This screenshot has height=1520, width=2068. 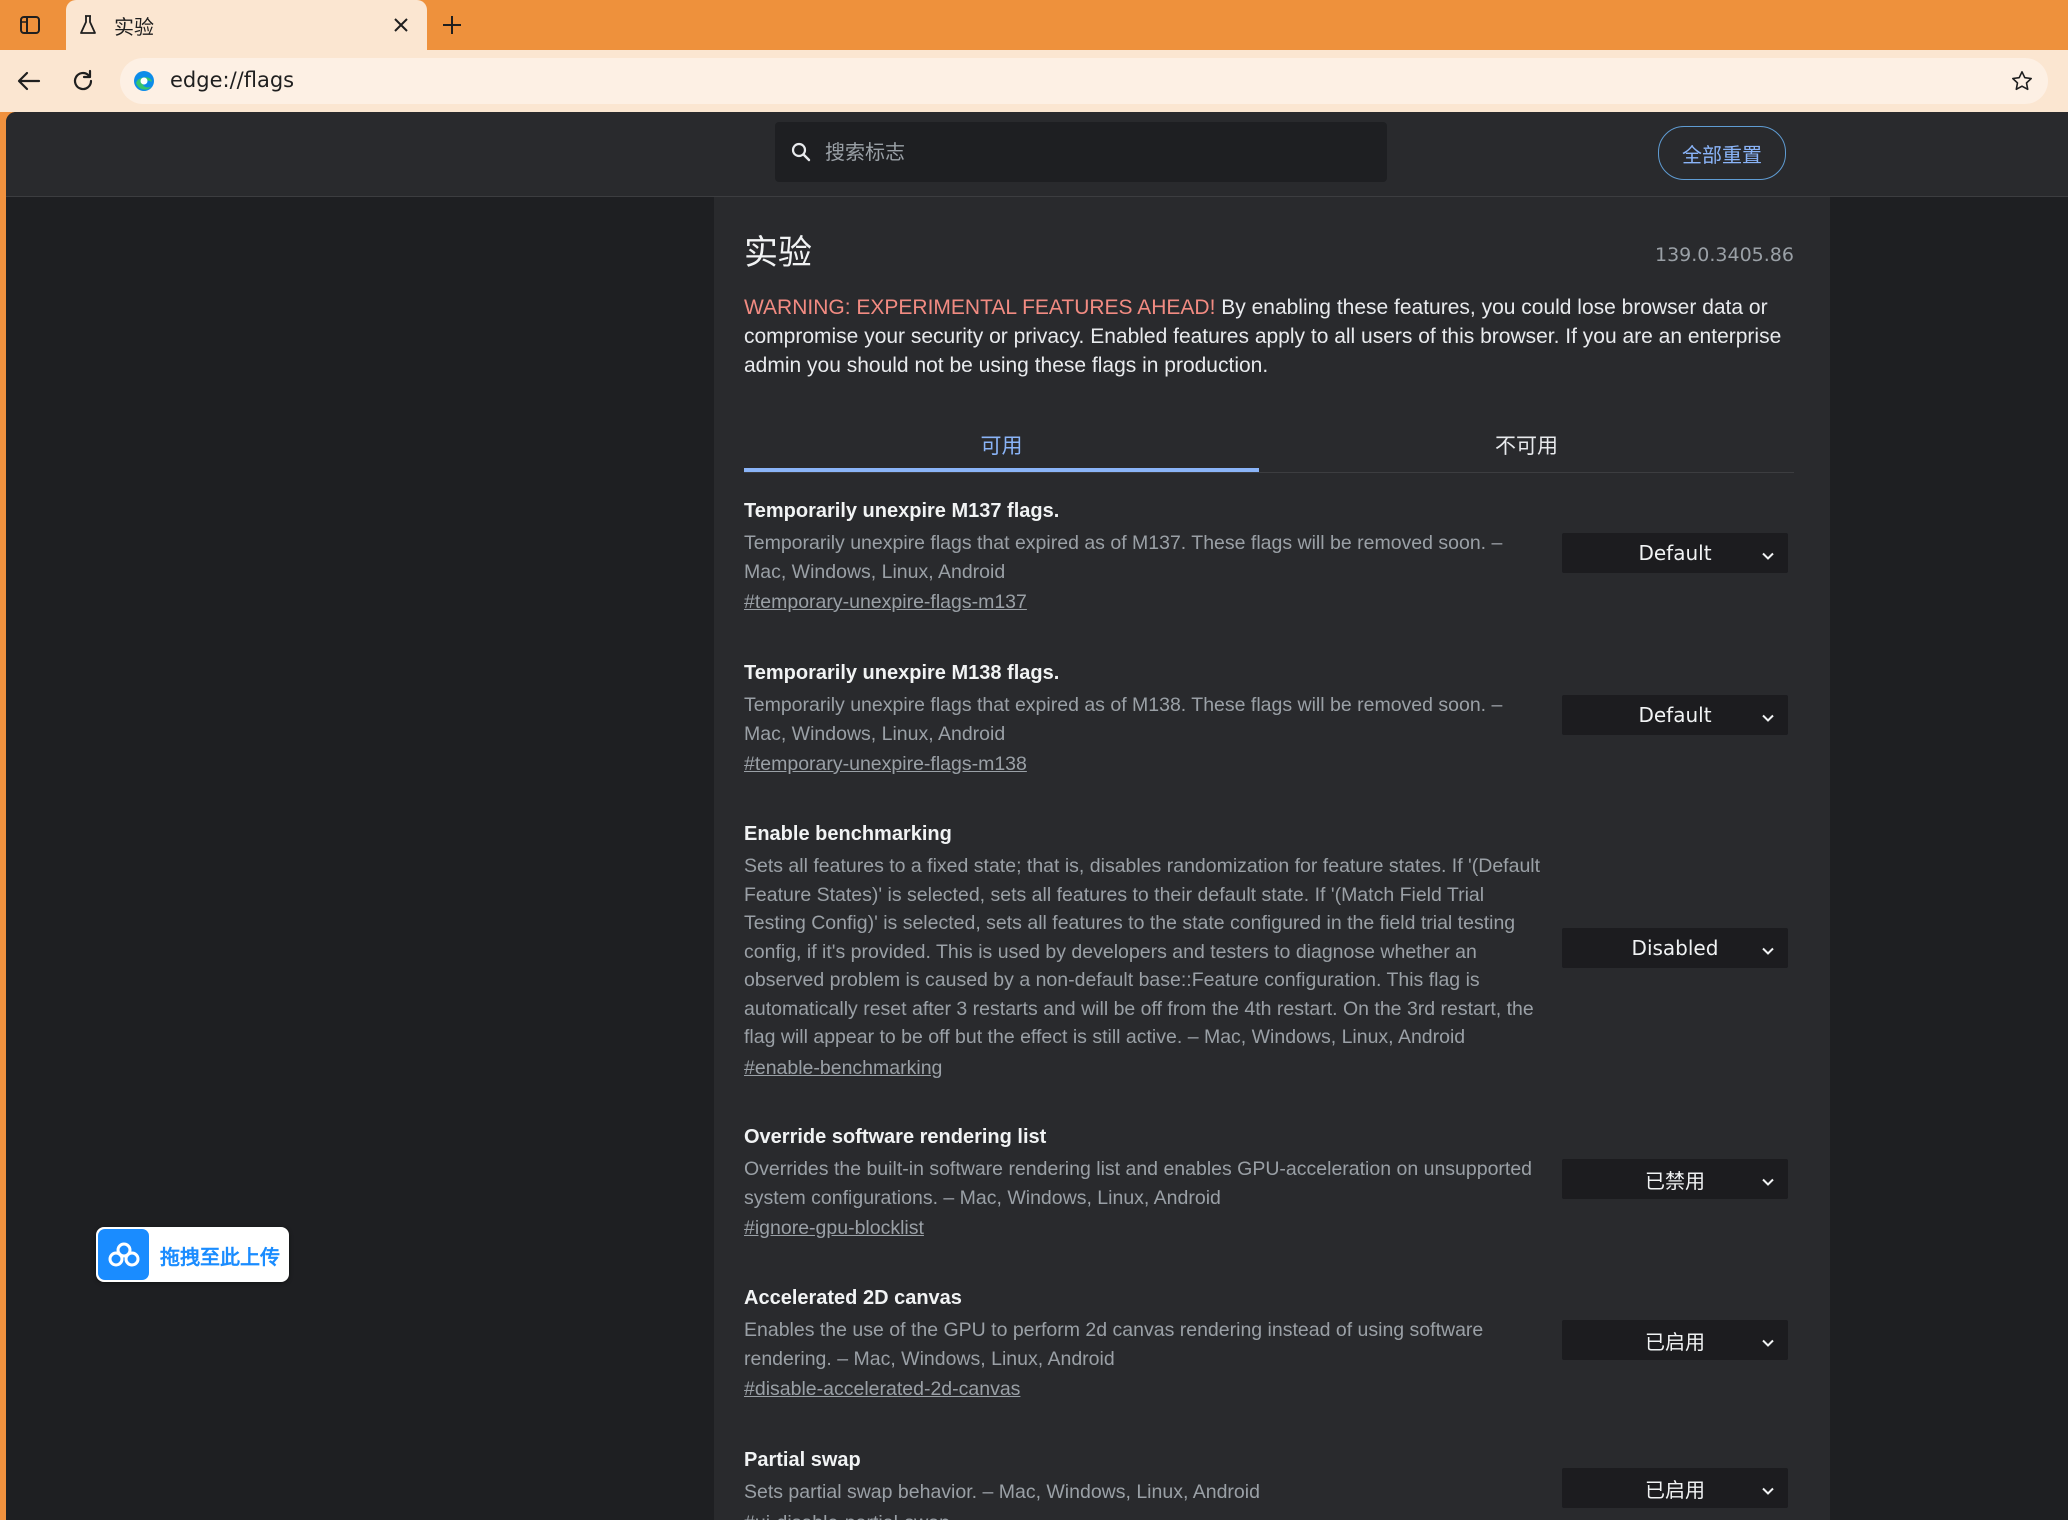 I want to click on flag-anchor-link: #temporary-unexpire-flags-m138, so click(x=885, y=764).